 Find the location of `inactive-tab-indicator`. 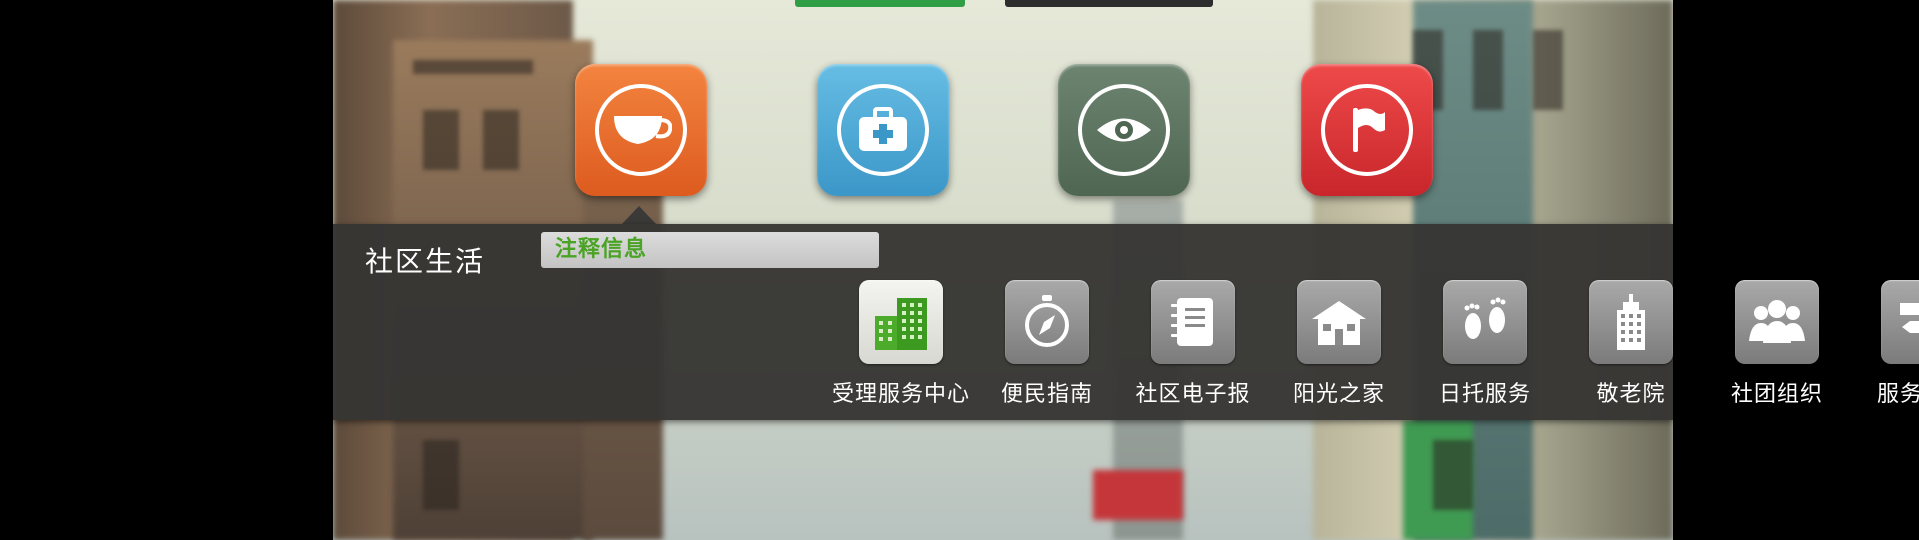

inactive-tab-indicator is located at coordinates (1109, 3).